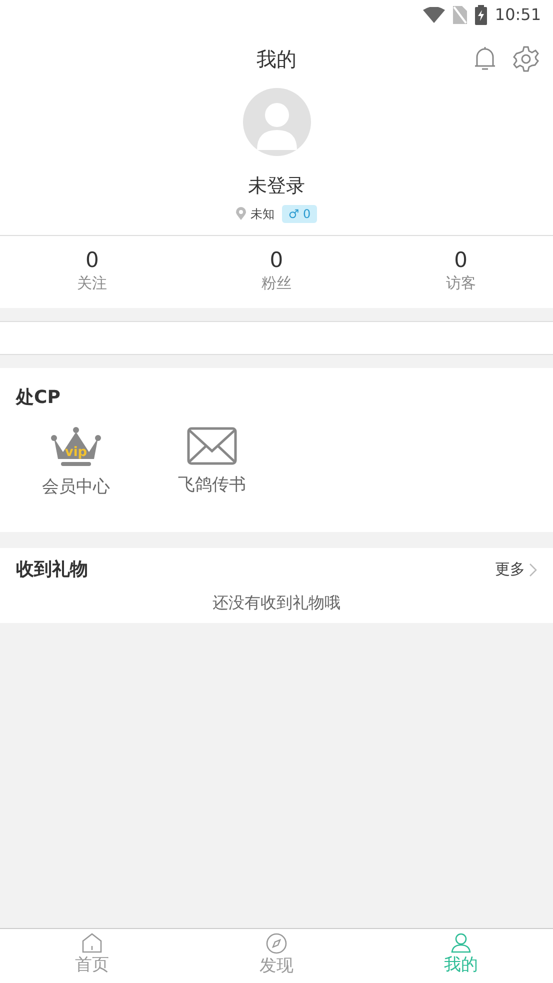  What do you see at coordinates (52, 570) in the screenshot?
I see `section-title: 收到礼物` at bounding box center [52, 570].